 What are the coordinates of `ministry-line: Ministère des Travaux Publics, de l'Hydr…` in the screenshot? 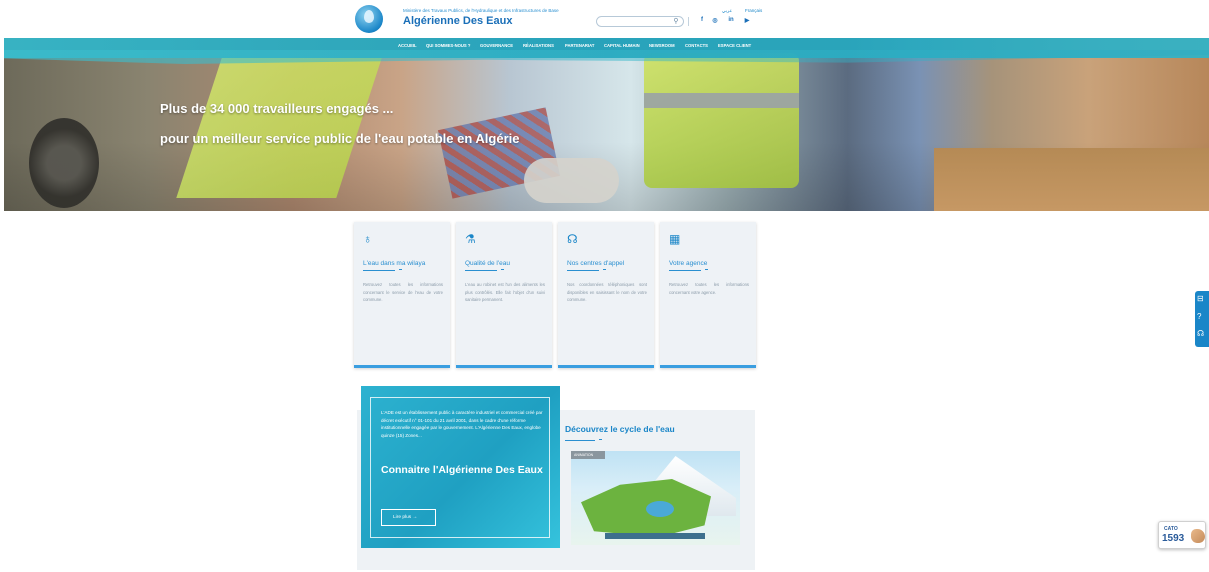 It's located at (481, 10).